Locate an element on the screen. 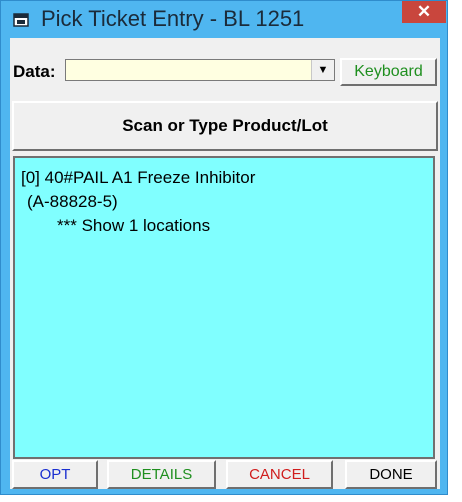 This screenshot has width=462, height=502. opt-button: OPT is located at coordinates (55, 474).